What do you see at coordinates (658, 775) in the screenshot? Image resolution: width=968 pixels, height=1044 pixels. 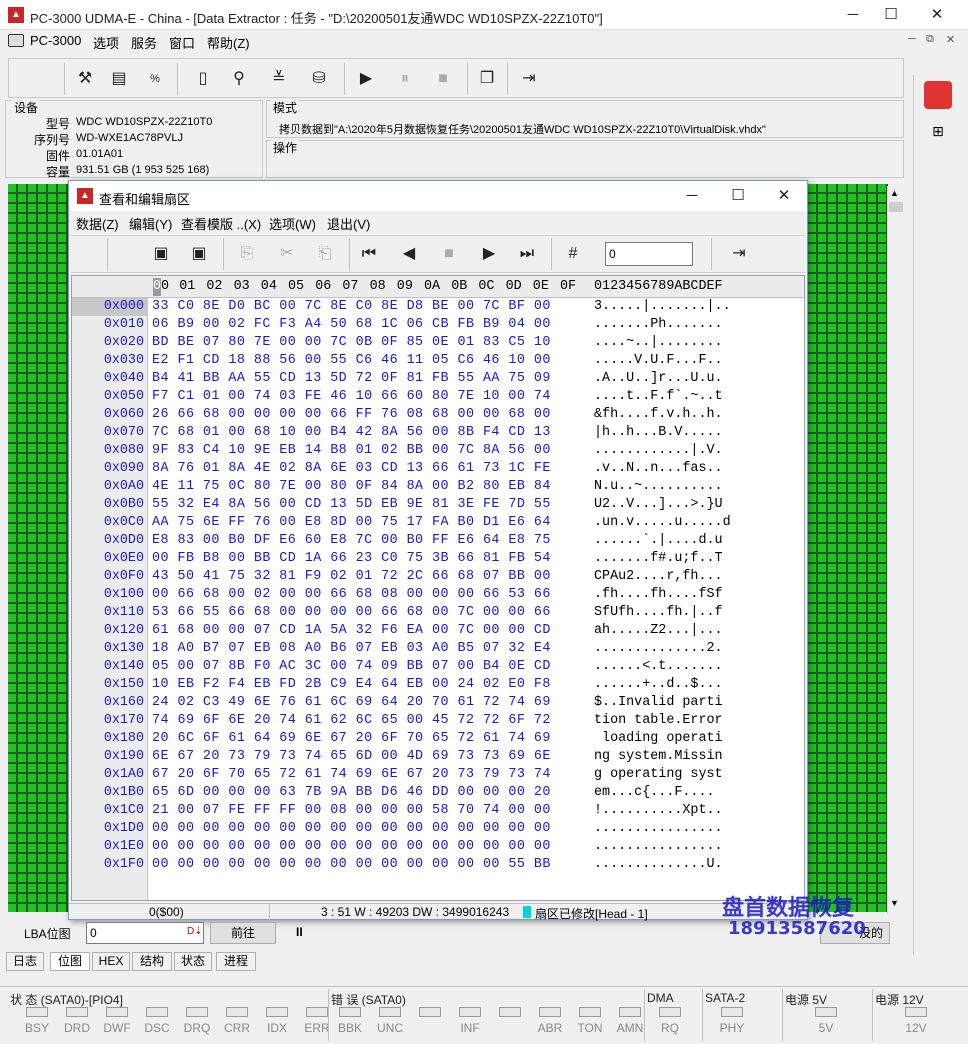 I see `row-ascii: g operating syst` at bounding box center [658, 775].